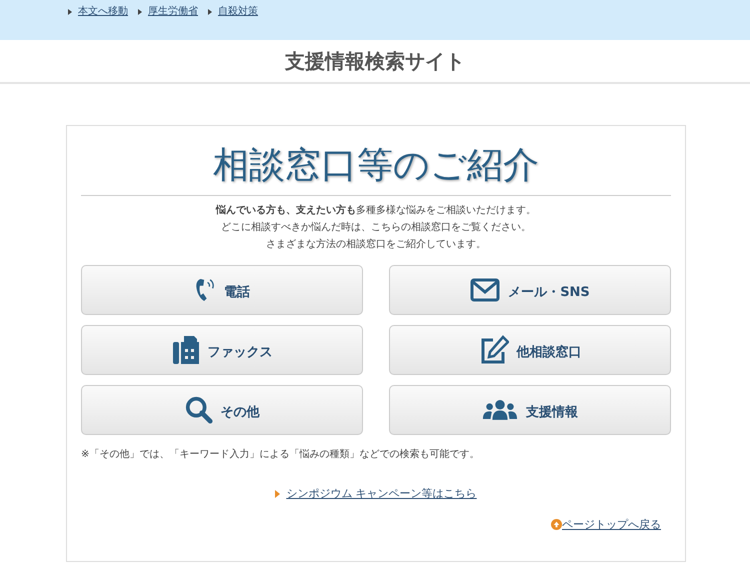  Describe the element at coordinates (238, 11) in the screenshot. I see `breadcrumb-link: 自殺対策` at that location.